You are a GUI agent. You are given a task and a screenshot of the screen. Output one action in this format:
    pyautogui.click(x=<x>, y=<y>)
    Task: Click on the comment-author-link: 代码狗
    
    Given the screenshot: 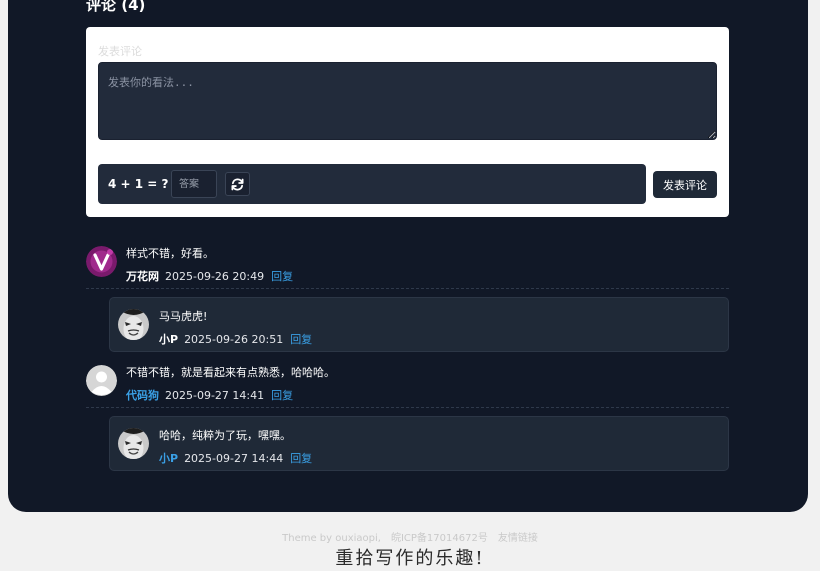 What is the action you would take?
    pyautogui.click(x=142, y=395)
    